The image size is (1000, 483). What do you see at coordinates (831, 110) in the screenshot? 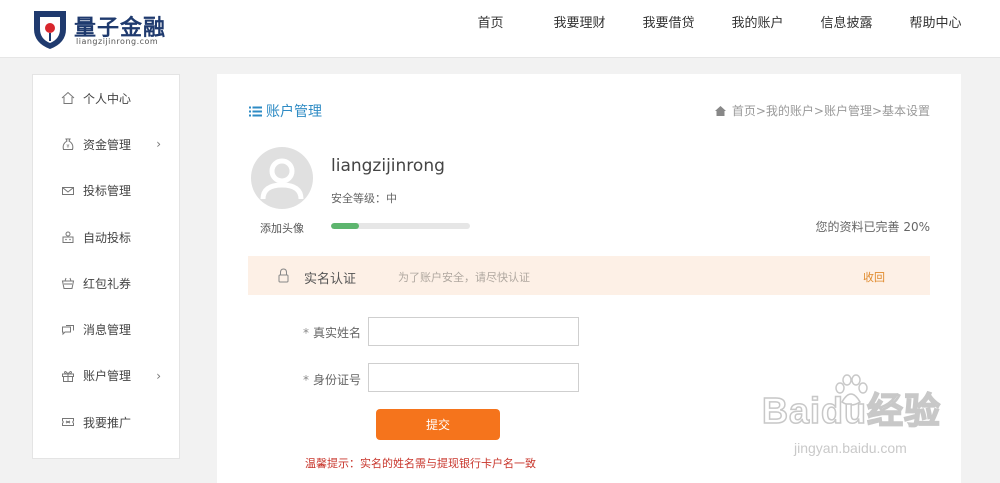
I see `breadcrumb-text: 首页>我的账户>账户管理>基本设置` at bounding box center [831, 110].